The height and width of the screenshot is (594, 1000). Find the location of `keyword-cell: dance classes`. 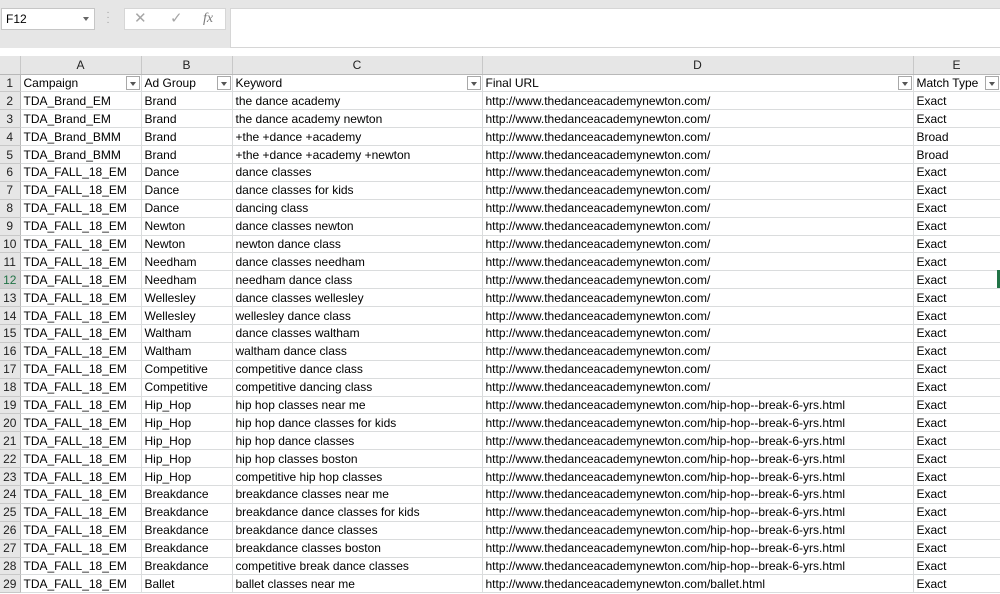

keyword-cell: dance classes is located at coordinates (357, 172).